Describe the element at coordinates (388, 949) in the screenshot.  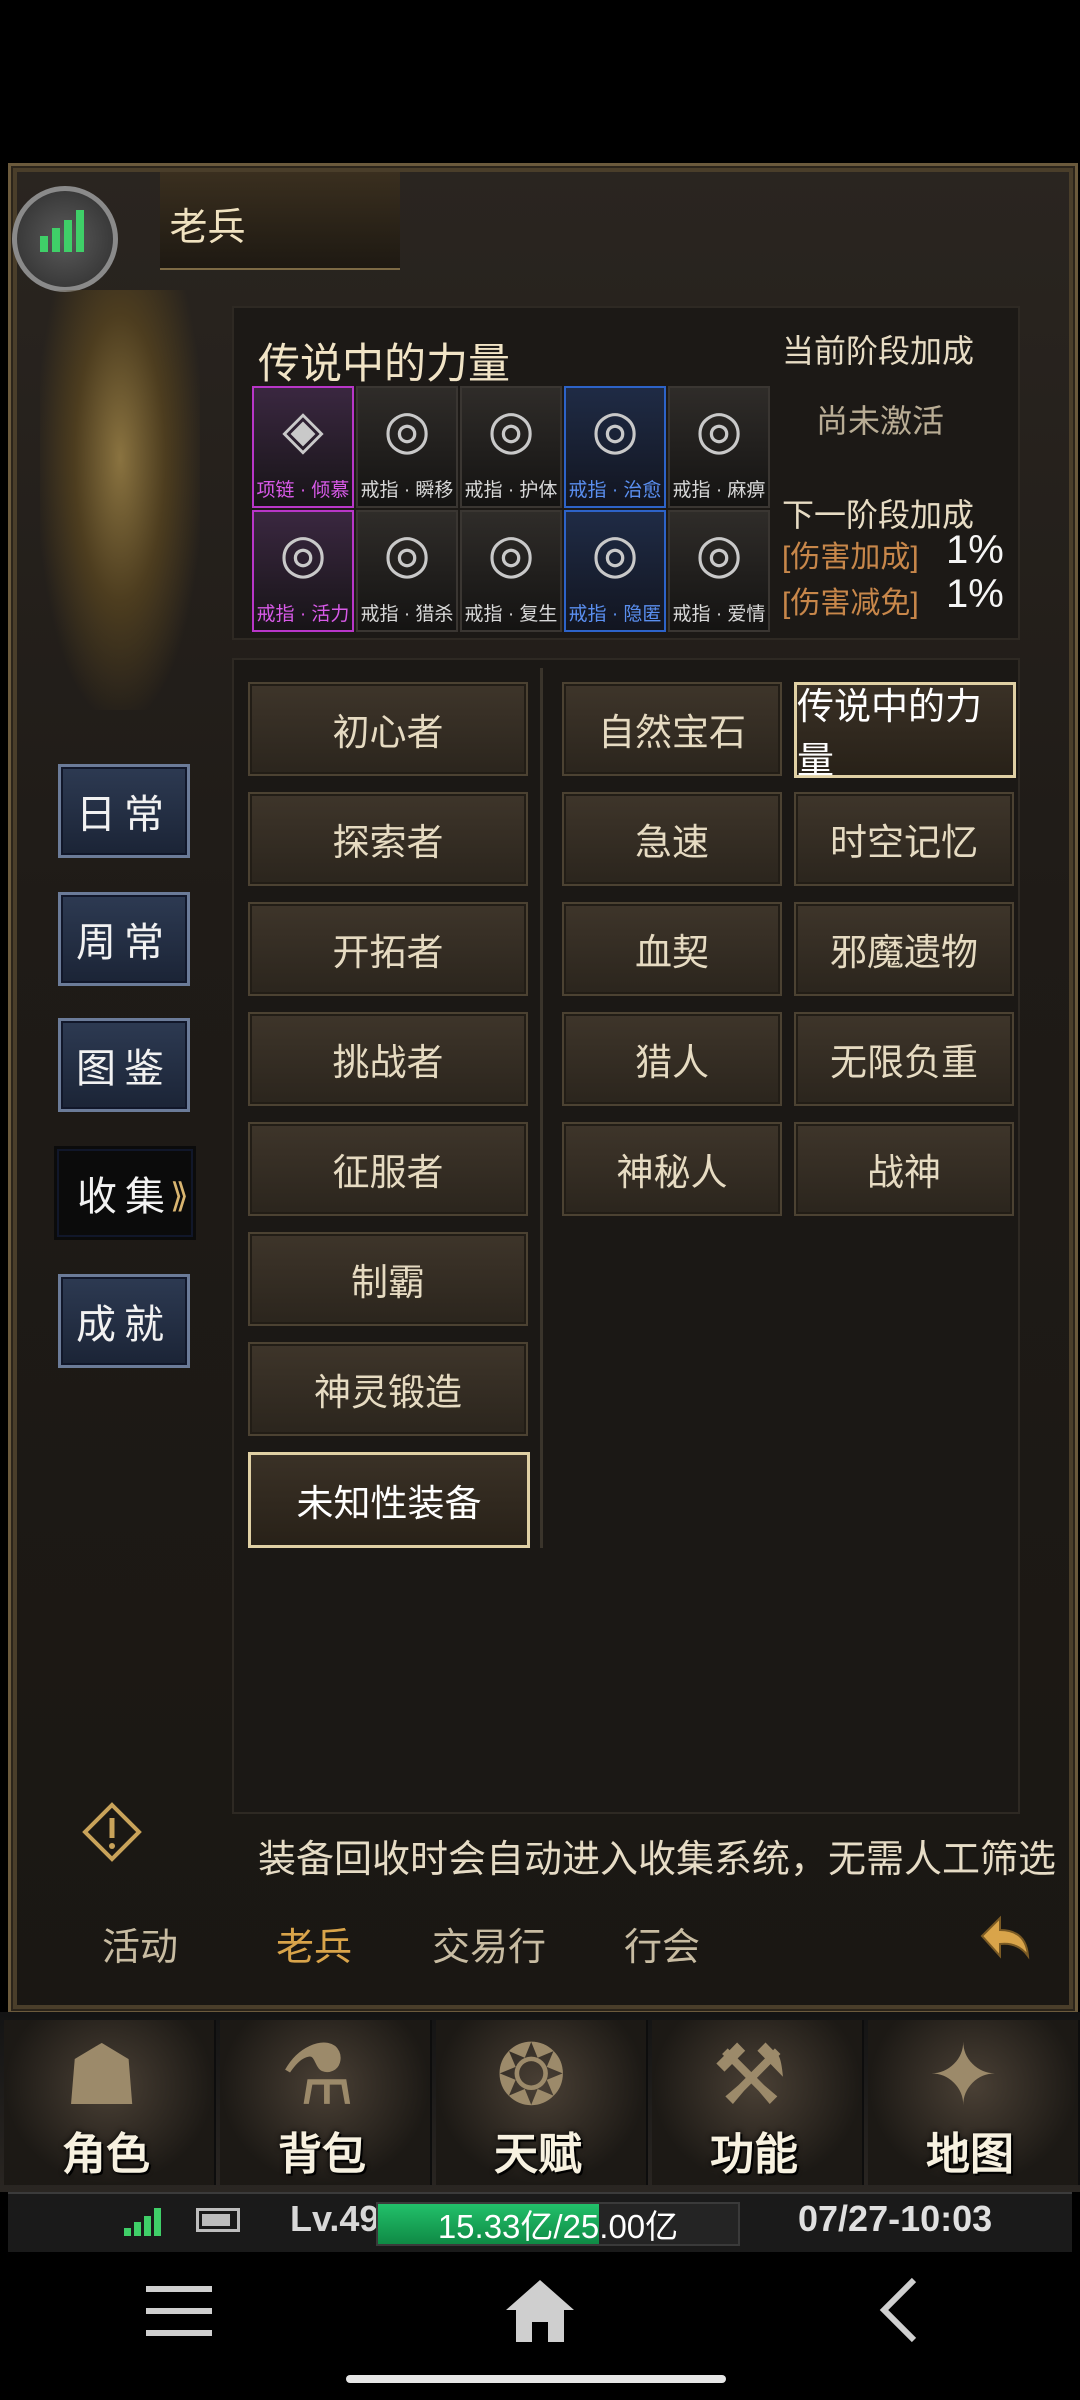
I see `category-button: 开拓者` at that location.